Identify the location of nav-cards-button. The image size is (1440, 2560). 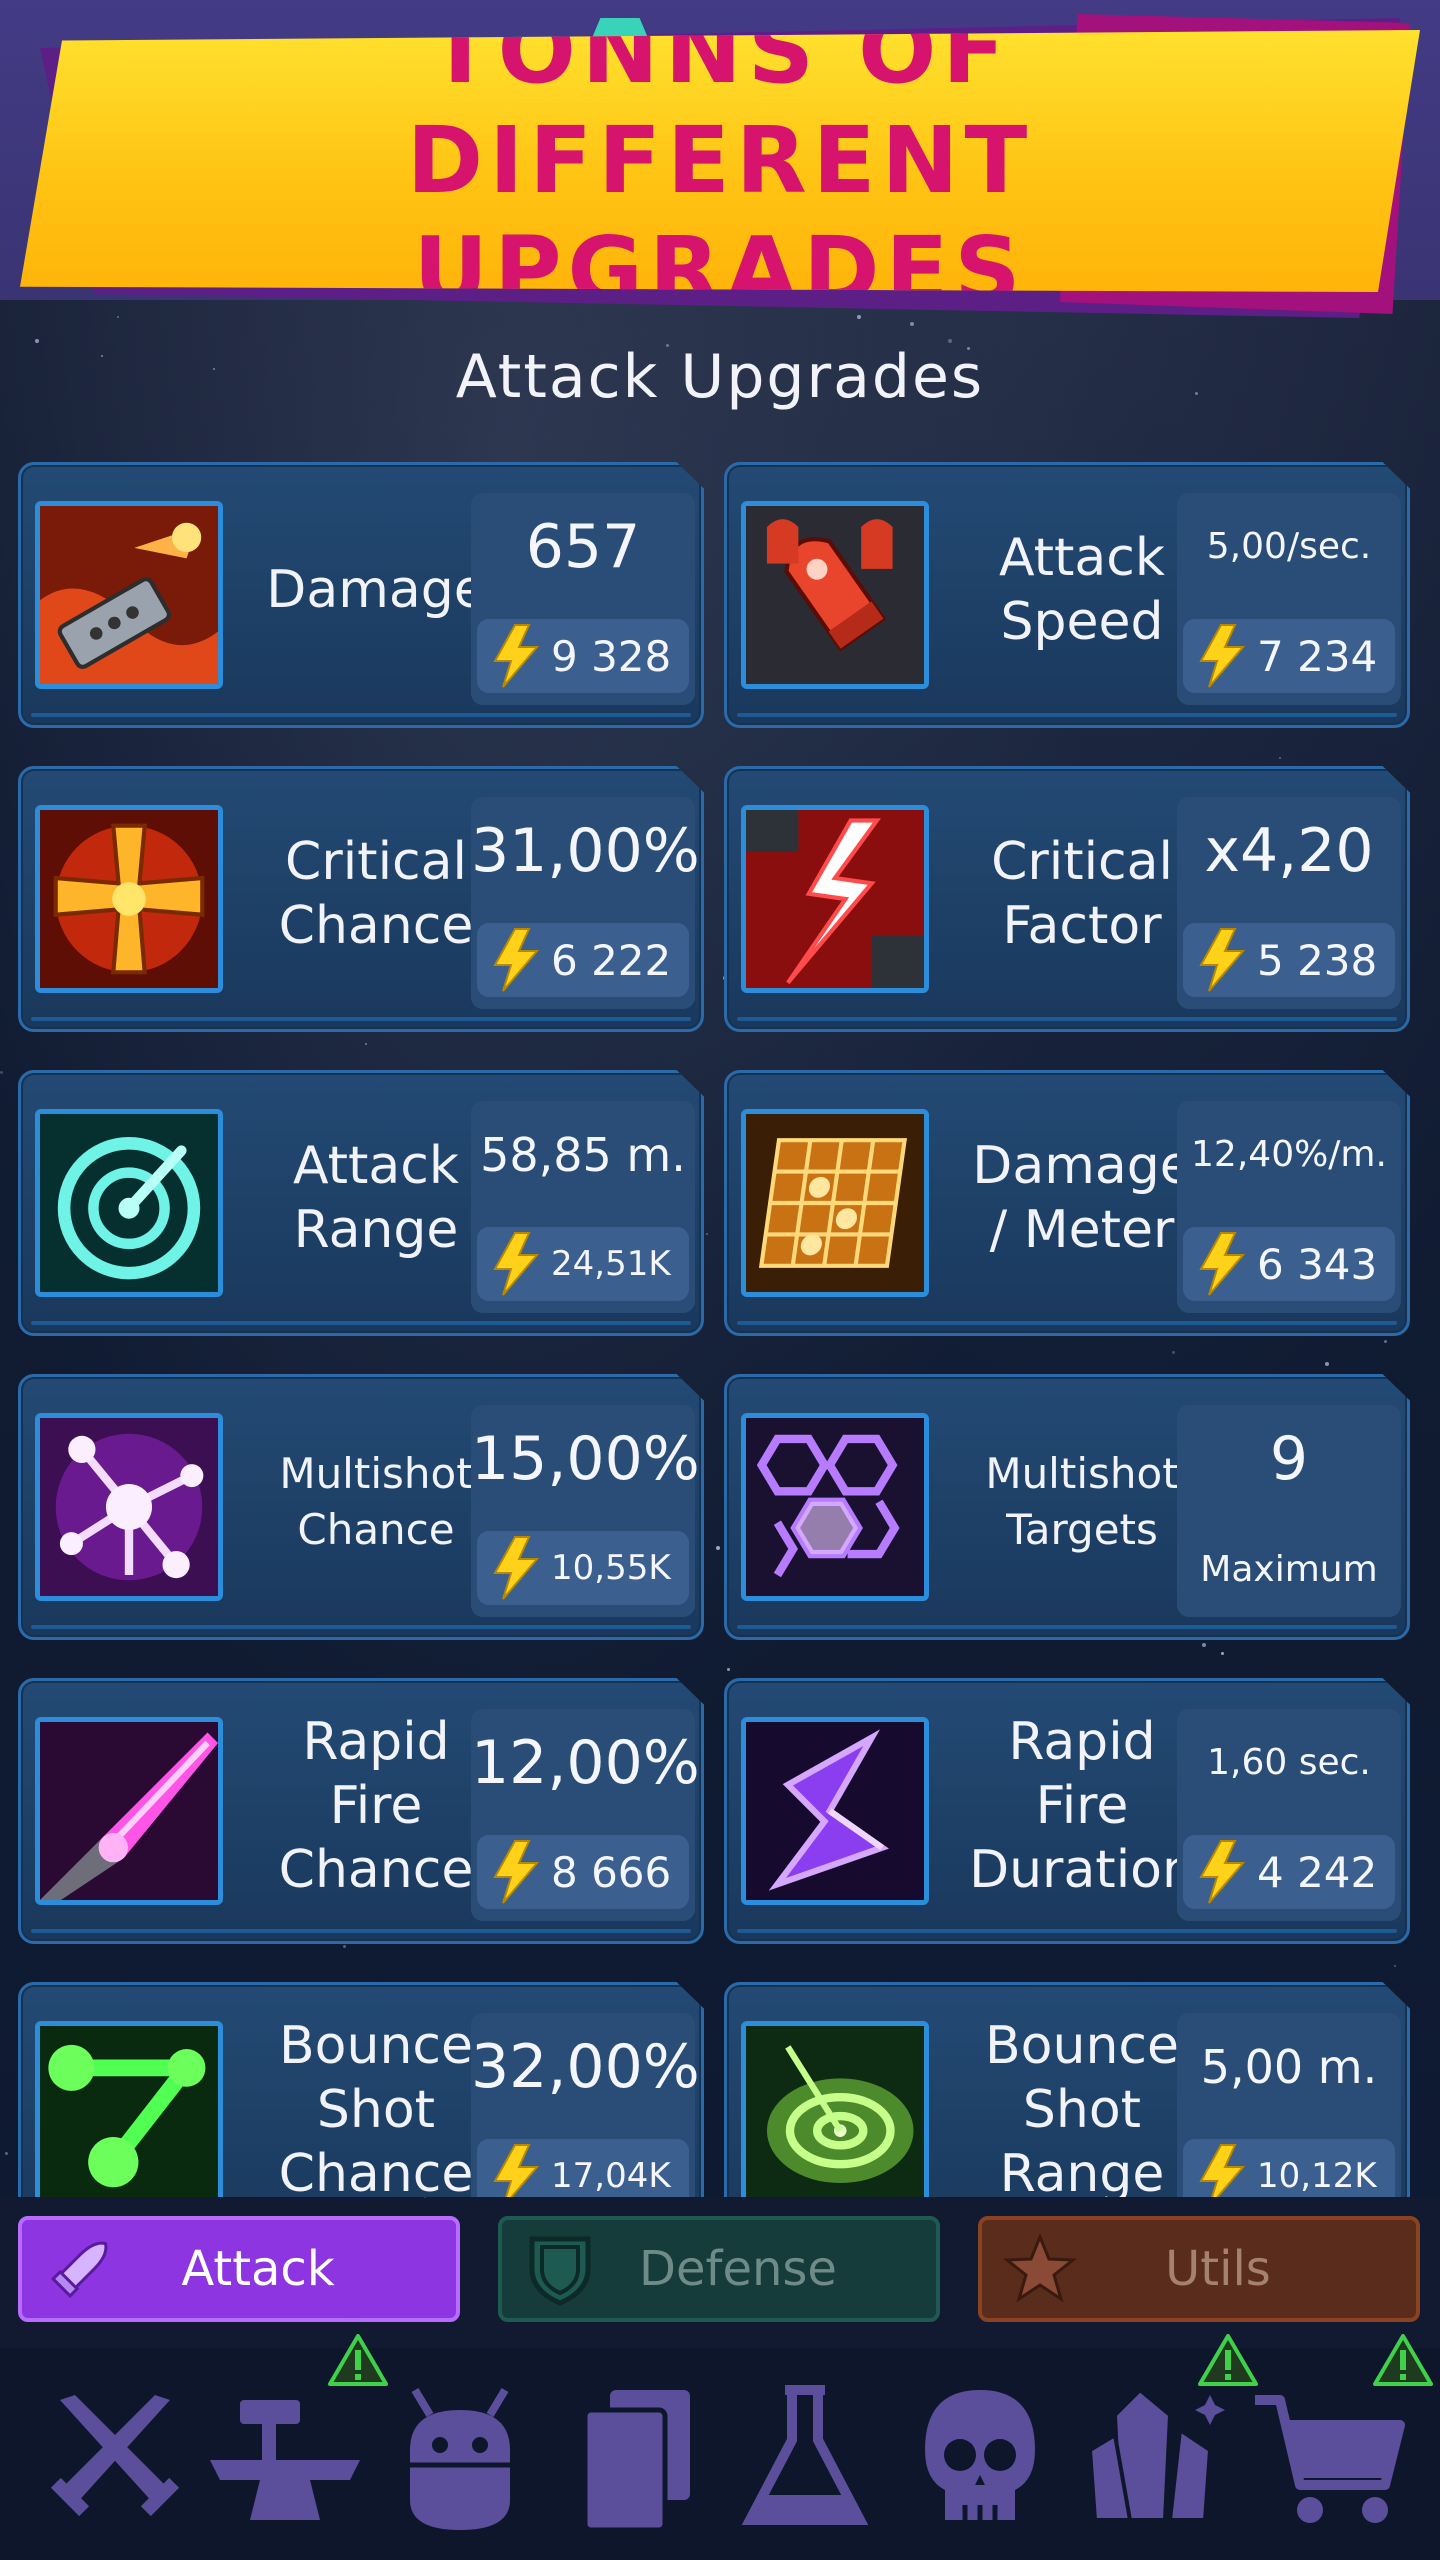
(635, 2455).